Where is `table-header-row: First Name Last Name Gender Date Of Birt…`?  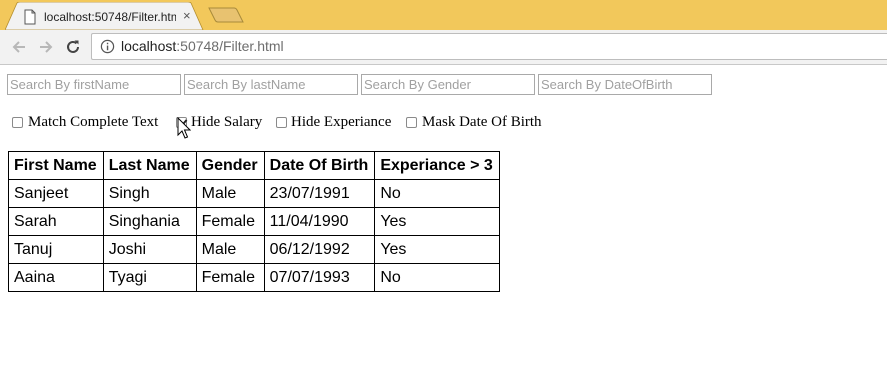 table-header-row: First Name Last Name Gender Date Of Birt… is located at coordinates (254, 165).